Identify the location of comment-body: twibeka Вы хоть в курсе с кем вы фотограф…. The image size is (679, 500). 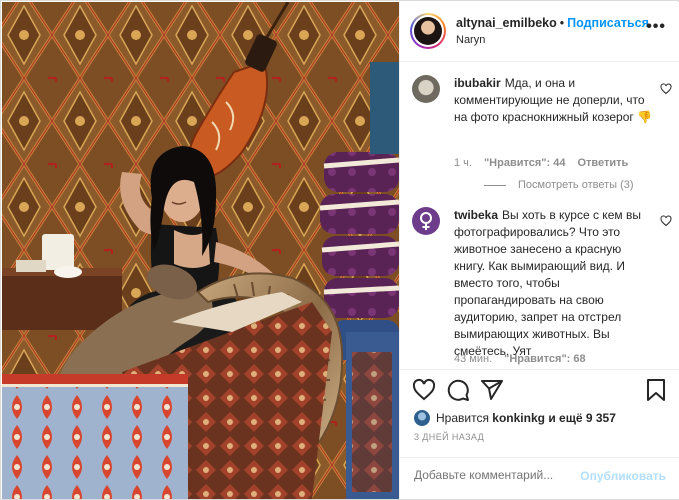
(554, 283).